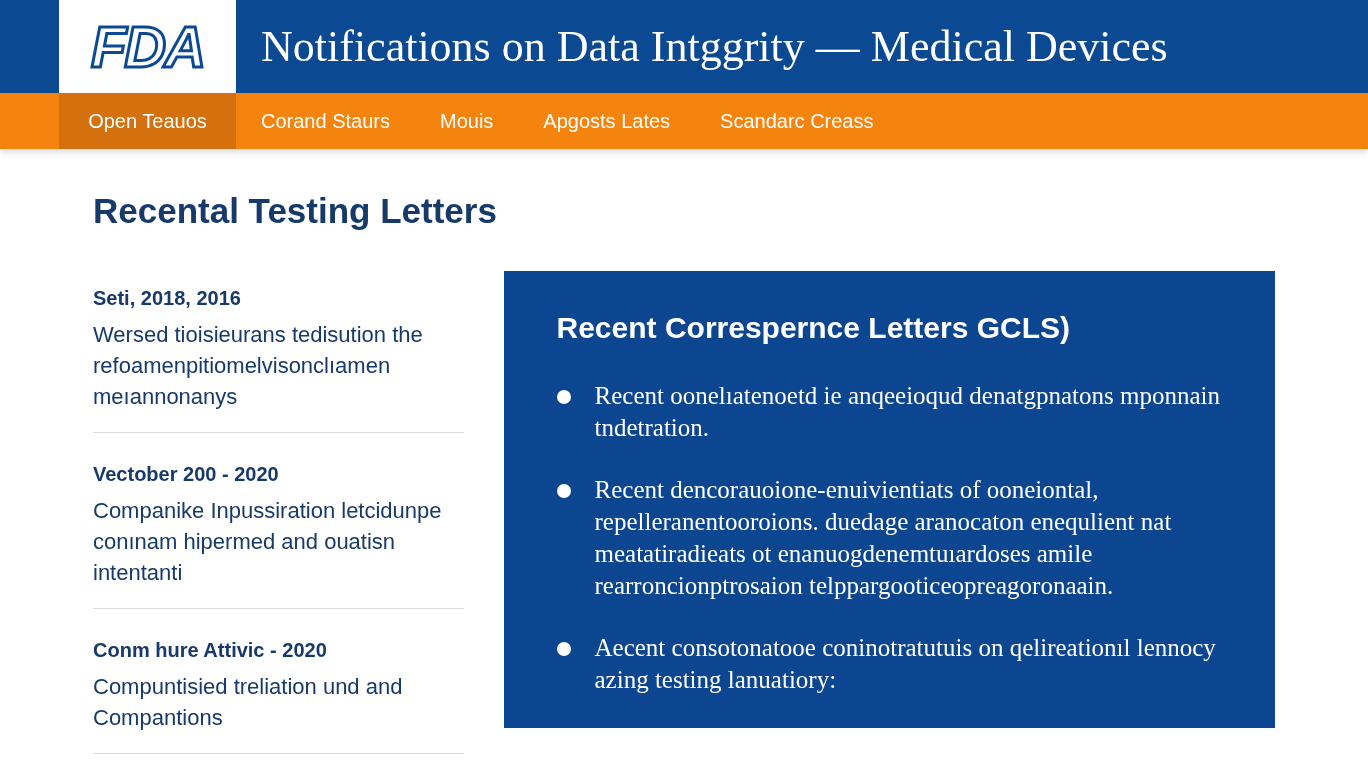 The width and height of the screenshot is (1368, 768). I want to click on section-title: Recental Testing Letters, so click(295, 210).